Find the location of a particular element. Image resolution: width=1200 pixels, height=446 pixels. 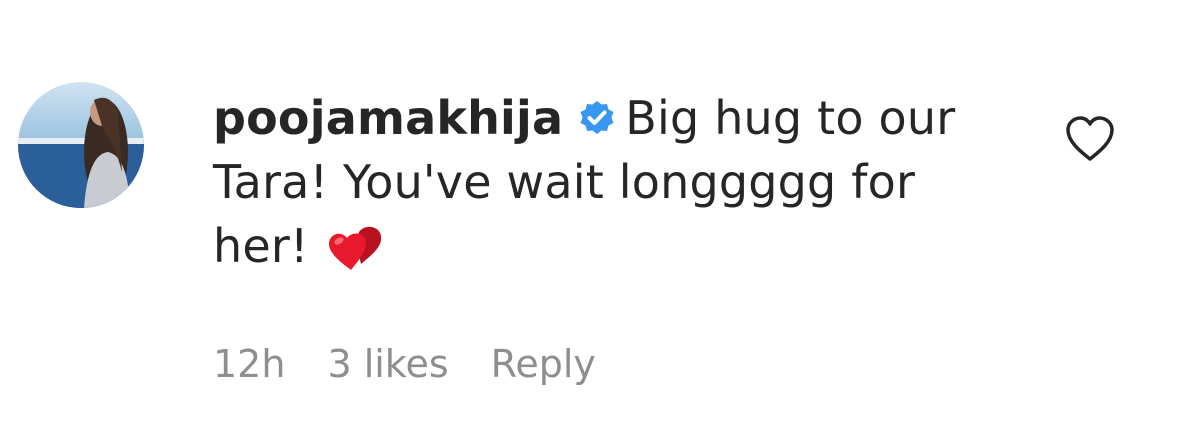

verified-badge-icon is located at coordinates (597, 112).